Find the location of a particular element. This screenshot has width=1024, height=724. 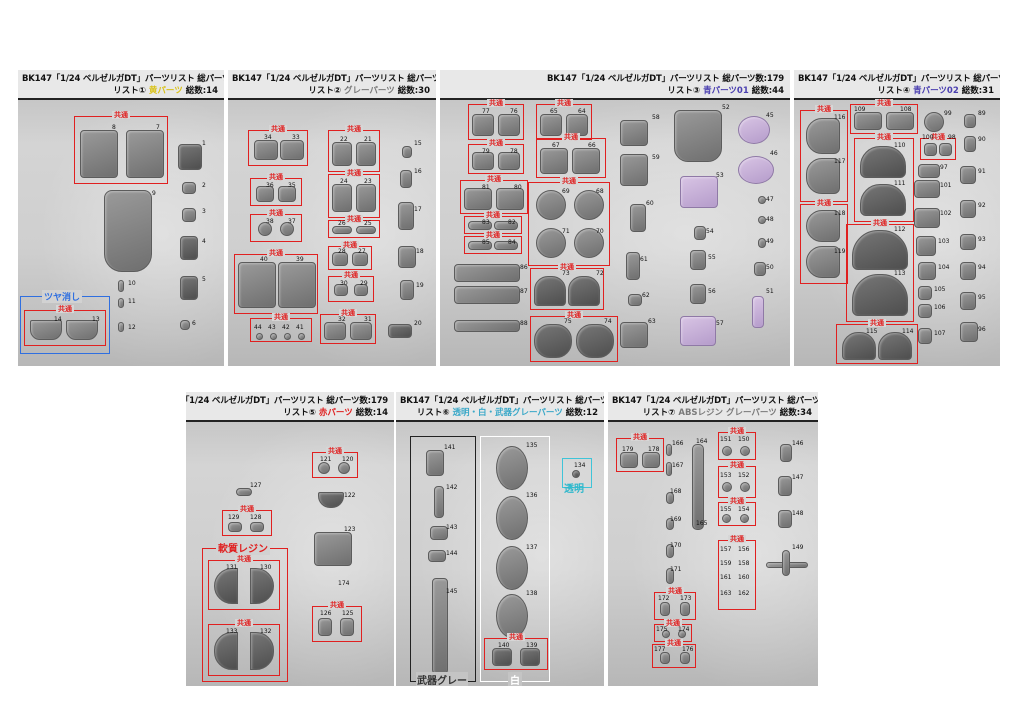

part-number: 10 is located at coordinates (132, 283).